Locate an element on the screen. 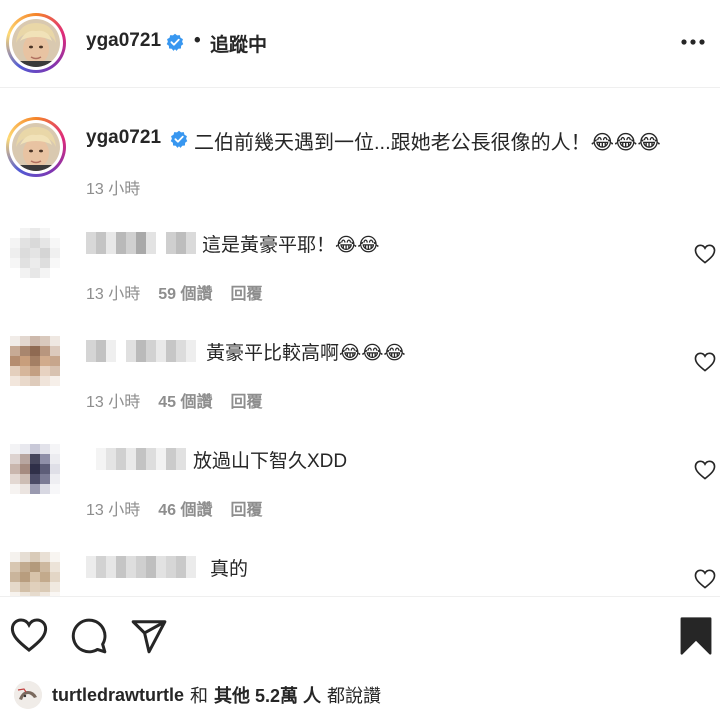 The width and height of the screenshot is (720, 723). liker-avatar is located at coordinates (28, 695).